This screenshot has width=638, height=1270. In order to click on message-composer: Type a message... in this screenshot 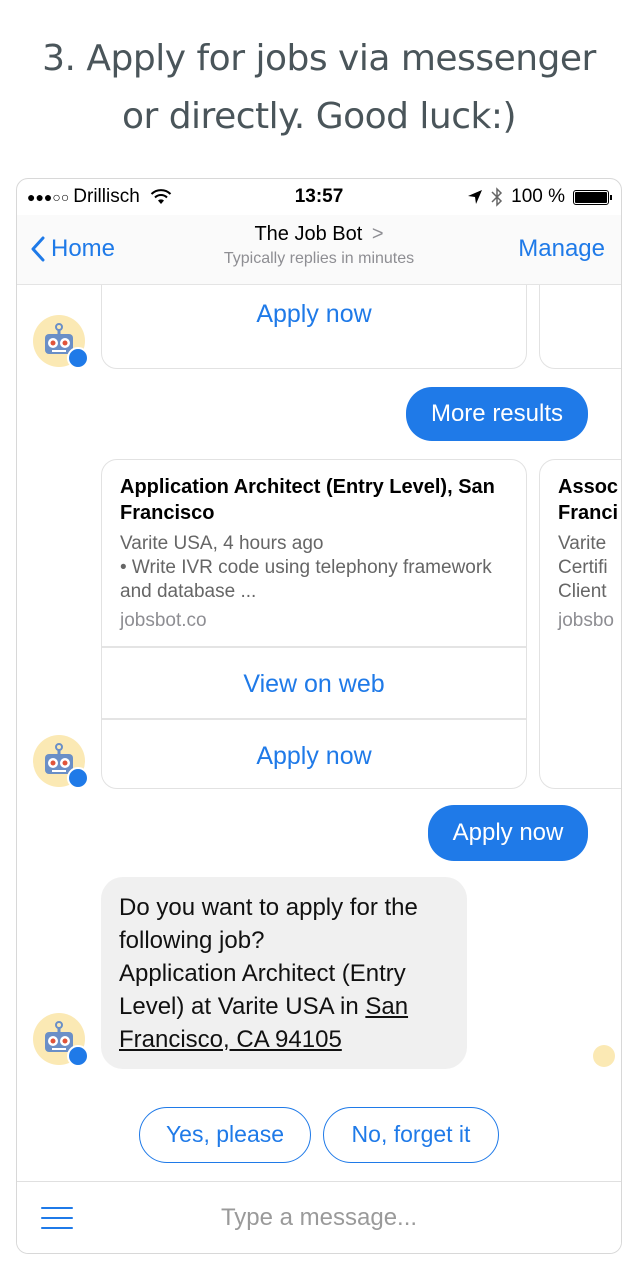, I will do `click(319, 1217)`.